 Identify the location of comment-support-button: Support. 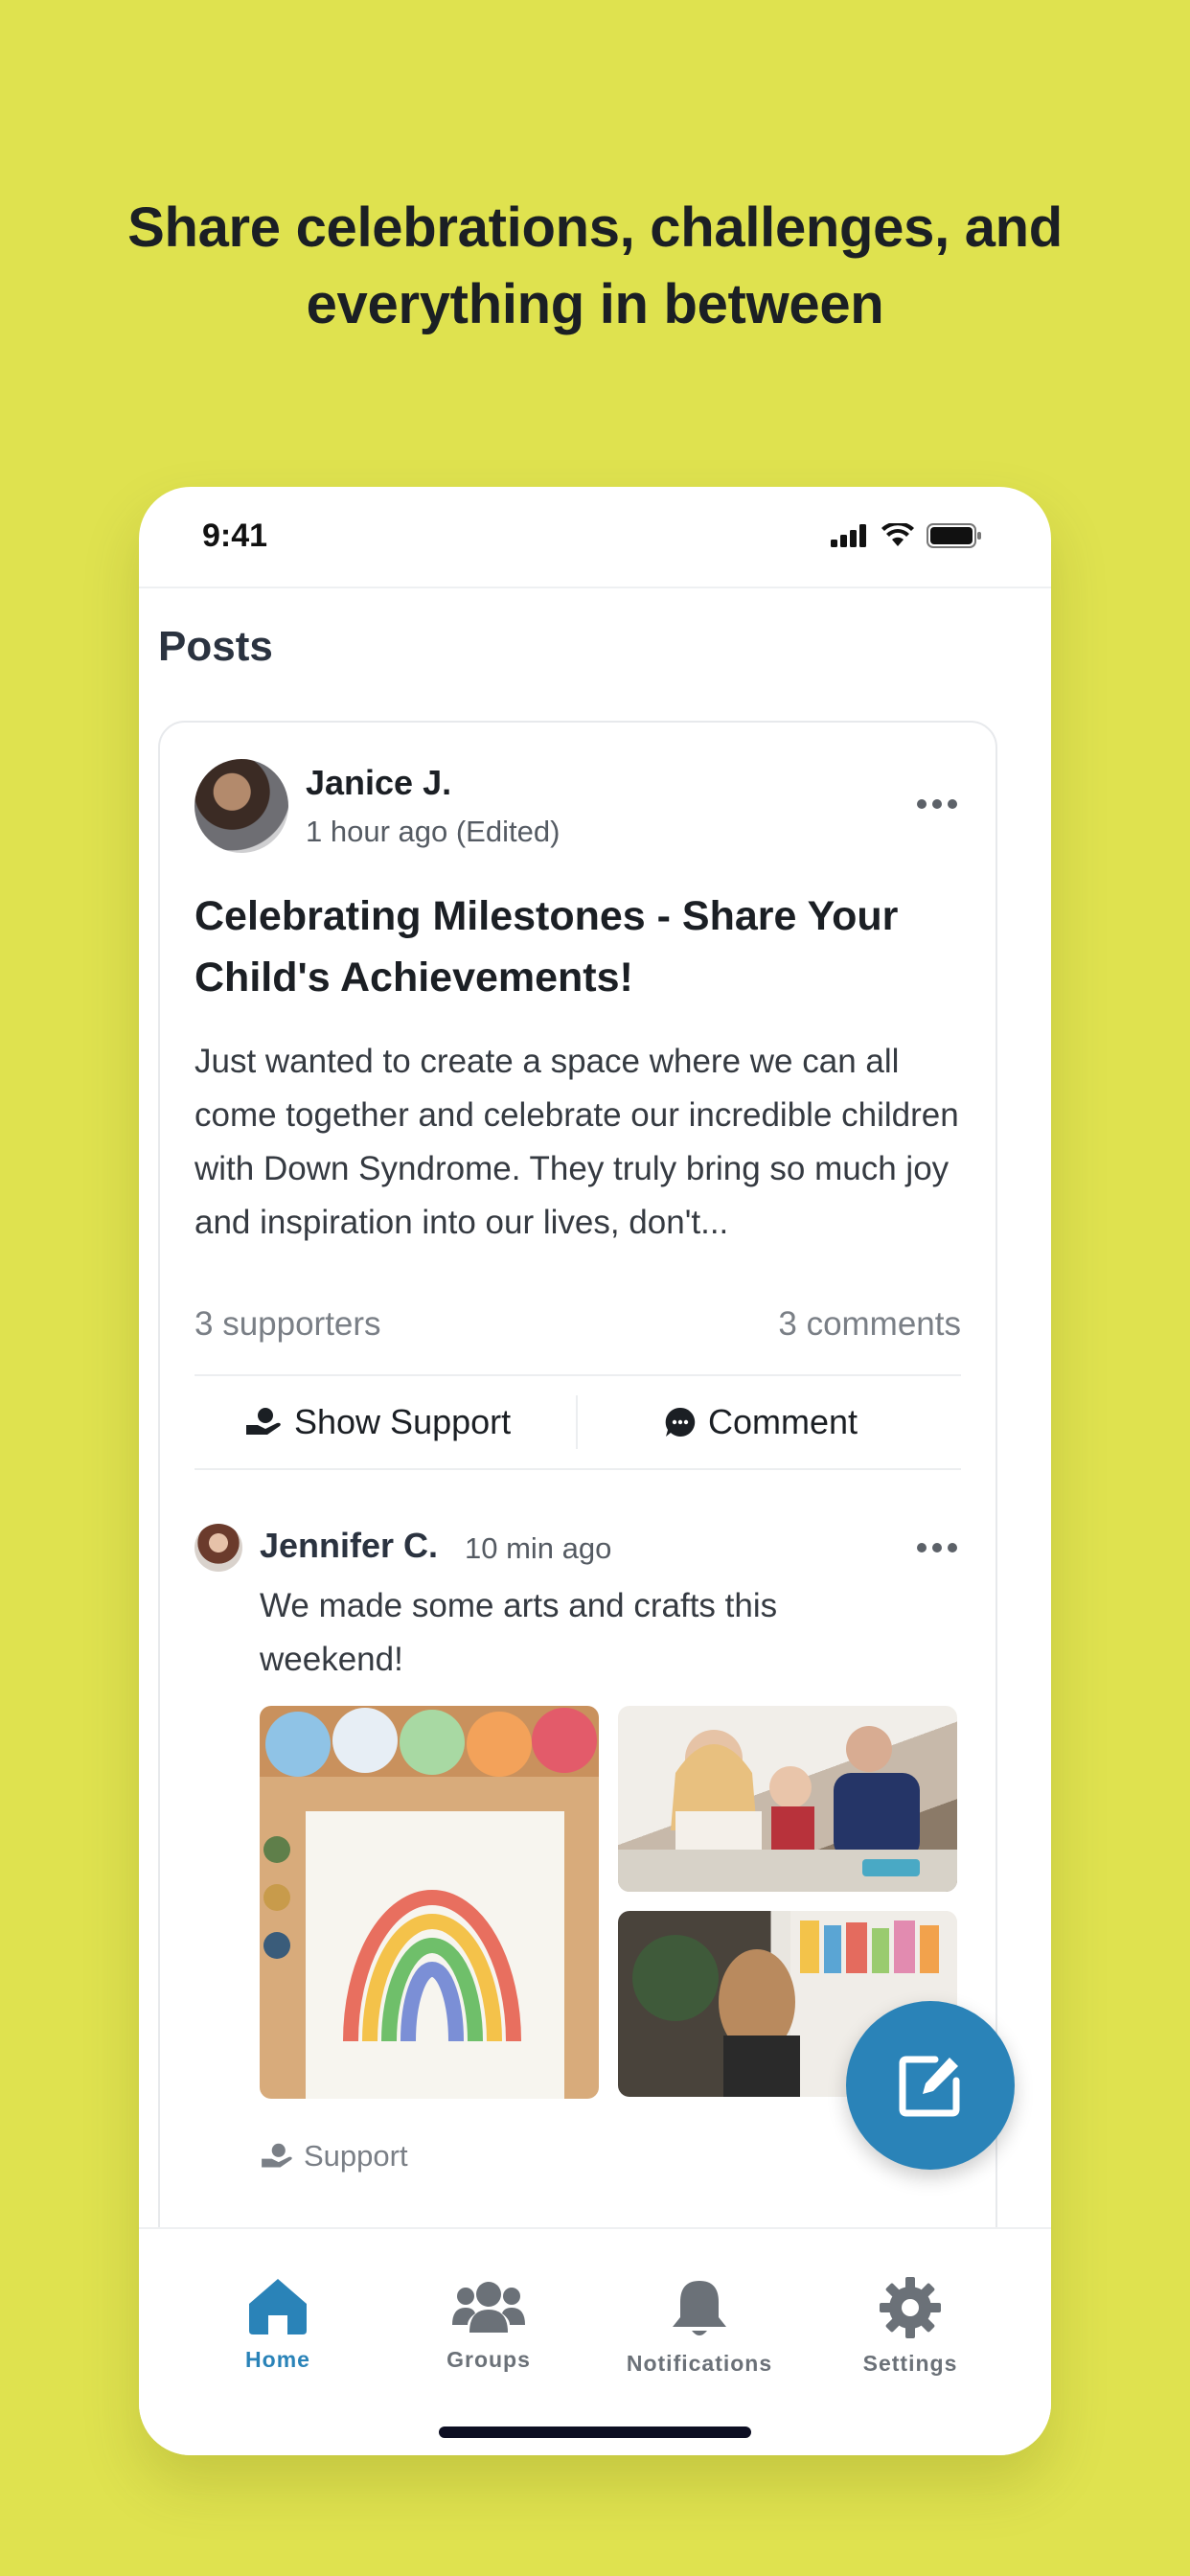
(334, 2156).